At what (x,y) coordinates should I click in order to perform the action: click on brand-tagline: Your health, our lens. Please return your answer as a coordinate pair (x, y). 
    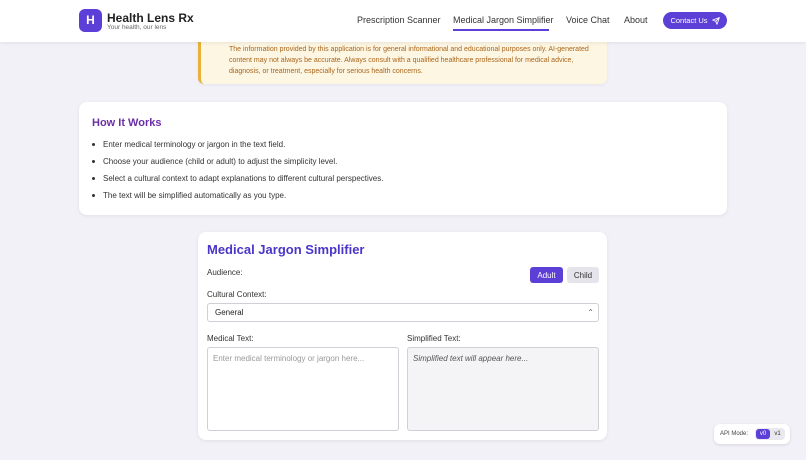
    Looking at the image, I should click on (137, 27).